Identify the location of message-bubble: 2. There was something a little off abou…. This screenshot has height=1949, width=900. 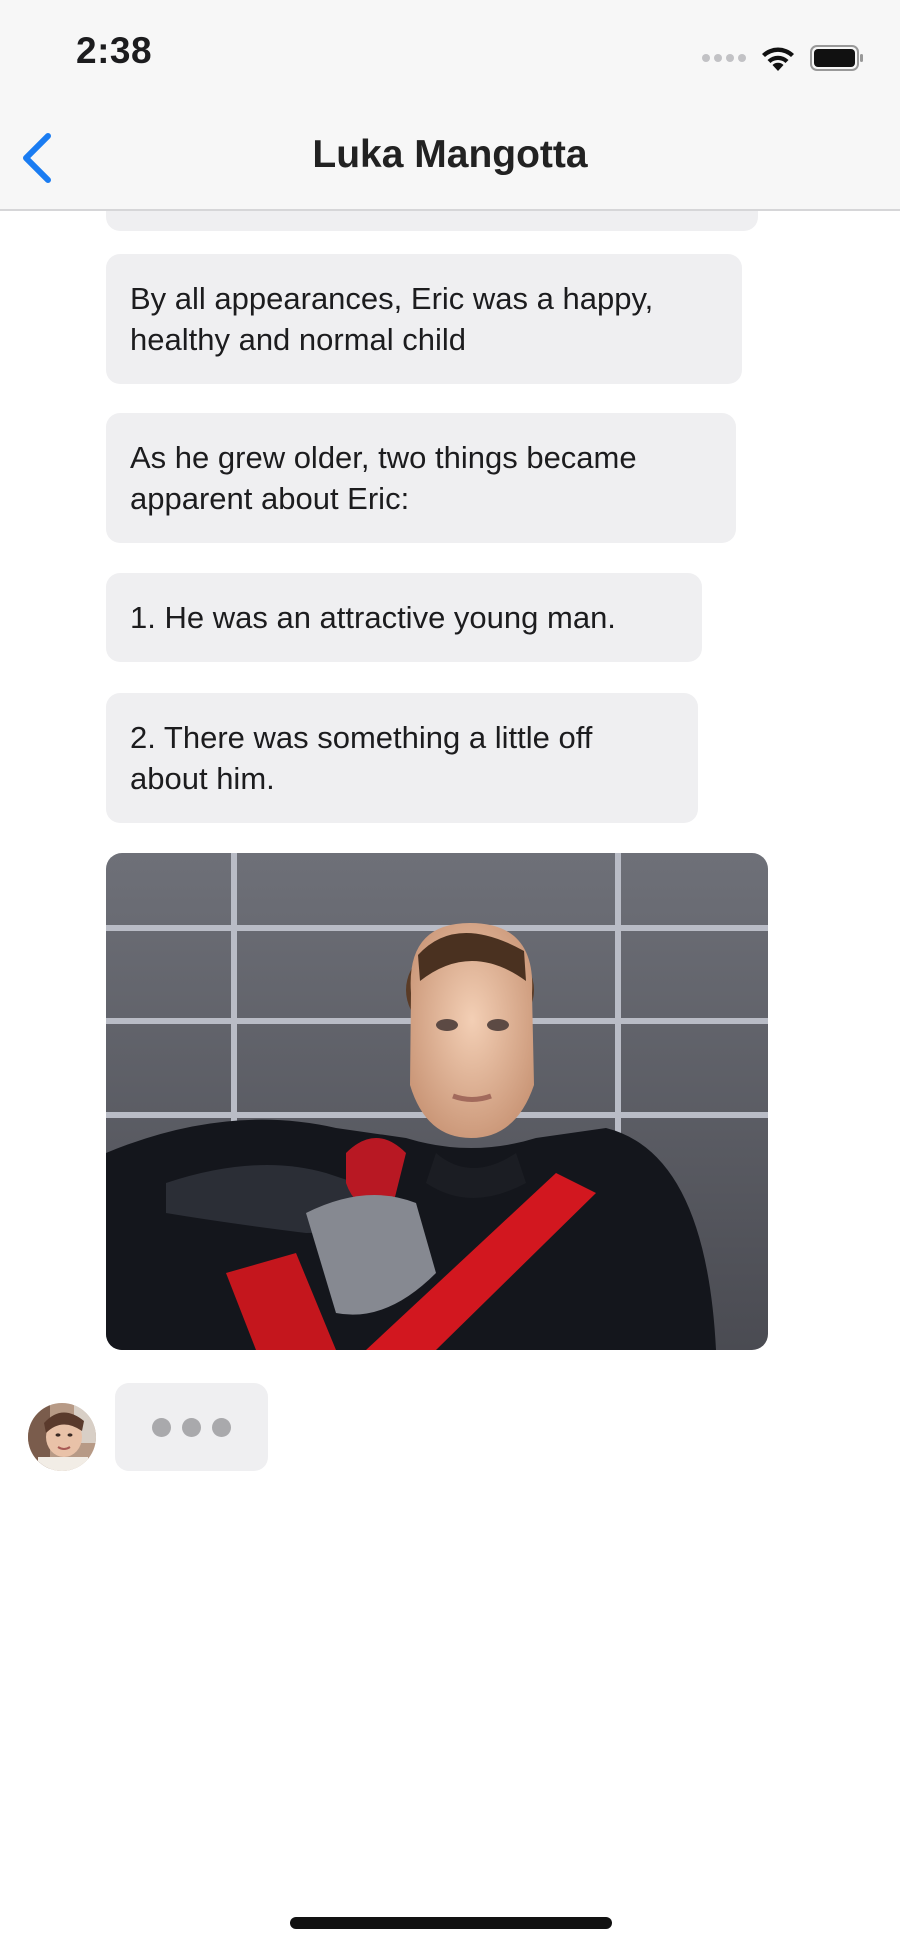
(402, 758).